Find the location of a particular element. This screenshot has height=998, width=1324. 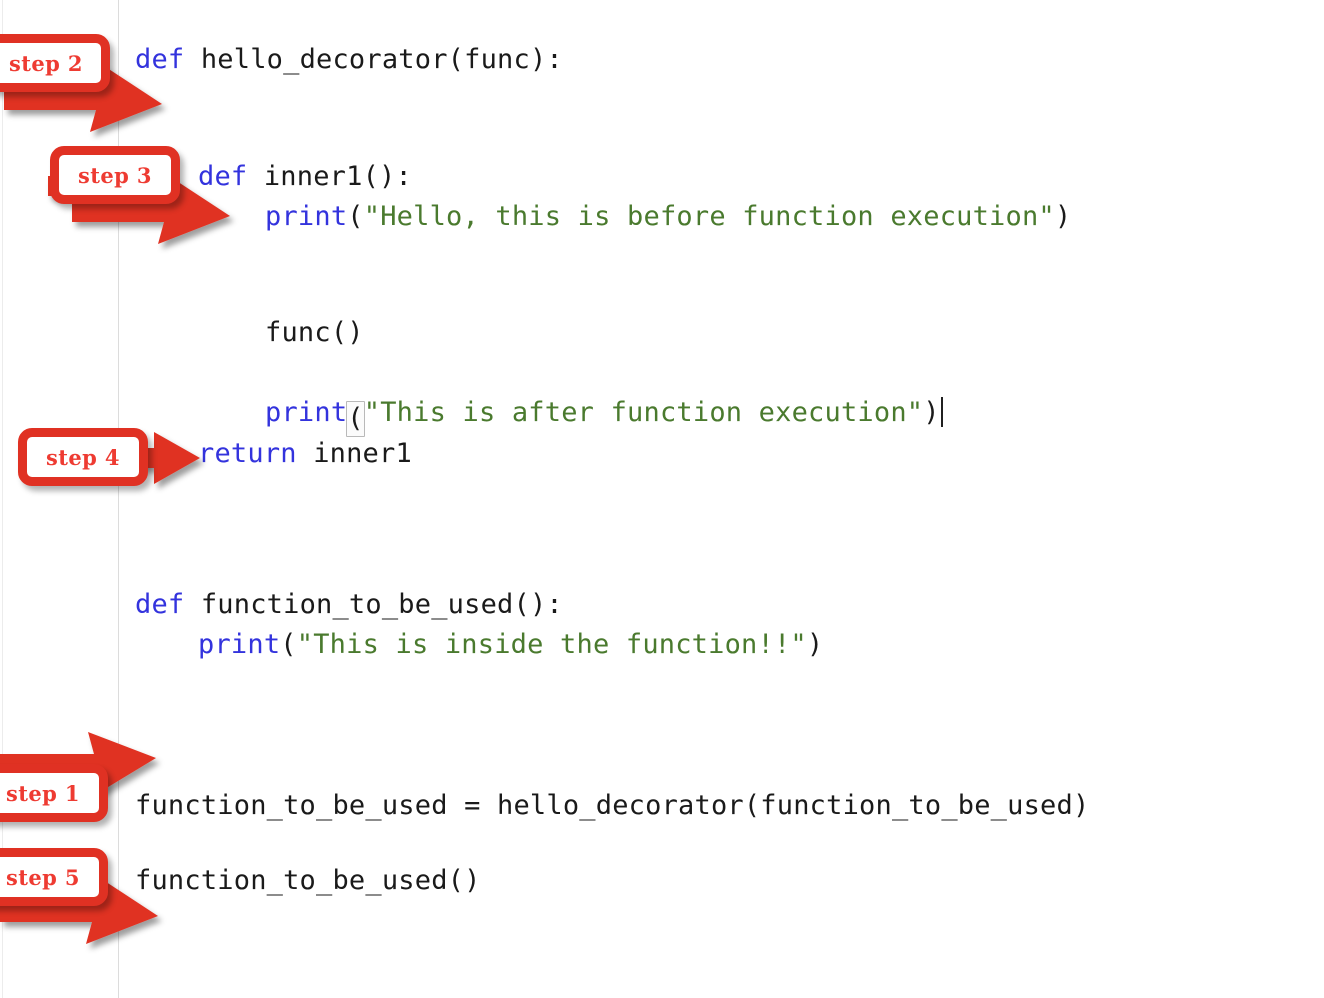

code-text: hello_decorator(func): is located at coordinates (373, 59).